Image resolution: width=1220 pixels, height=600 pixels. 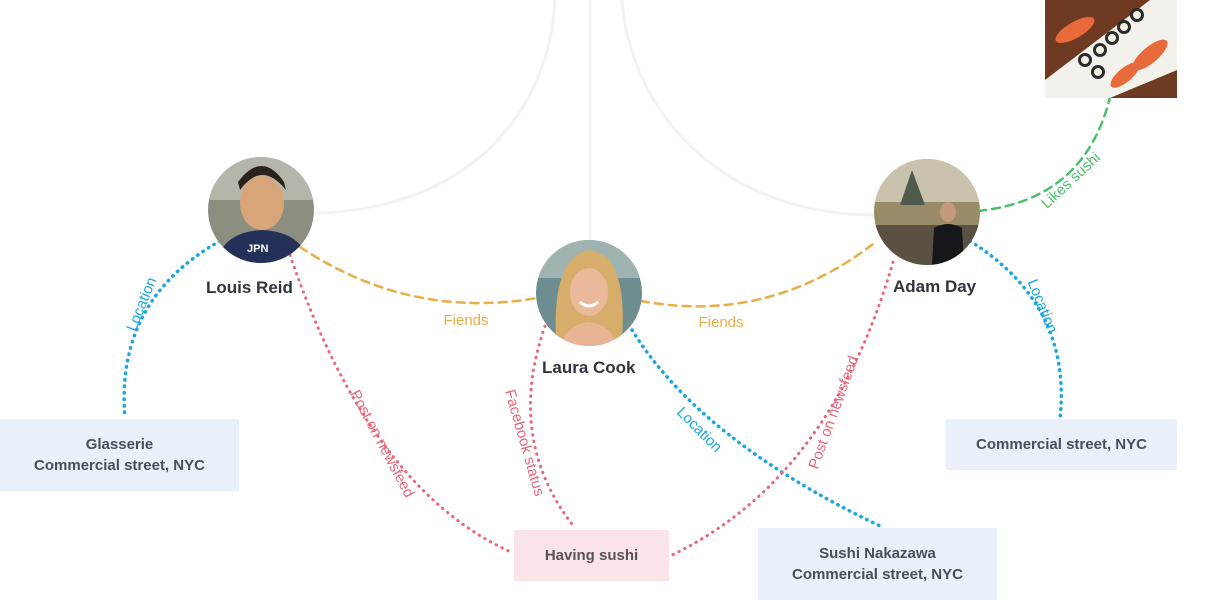 What do you see at coordinates (119, 455) in the screenshot?
I see `box-glasserie: Glasserie Commercial street, NYC` at bounding box center [119, 455].